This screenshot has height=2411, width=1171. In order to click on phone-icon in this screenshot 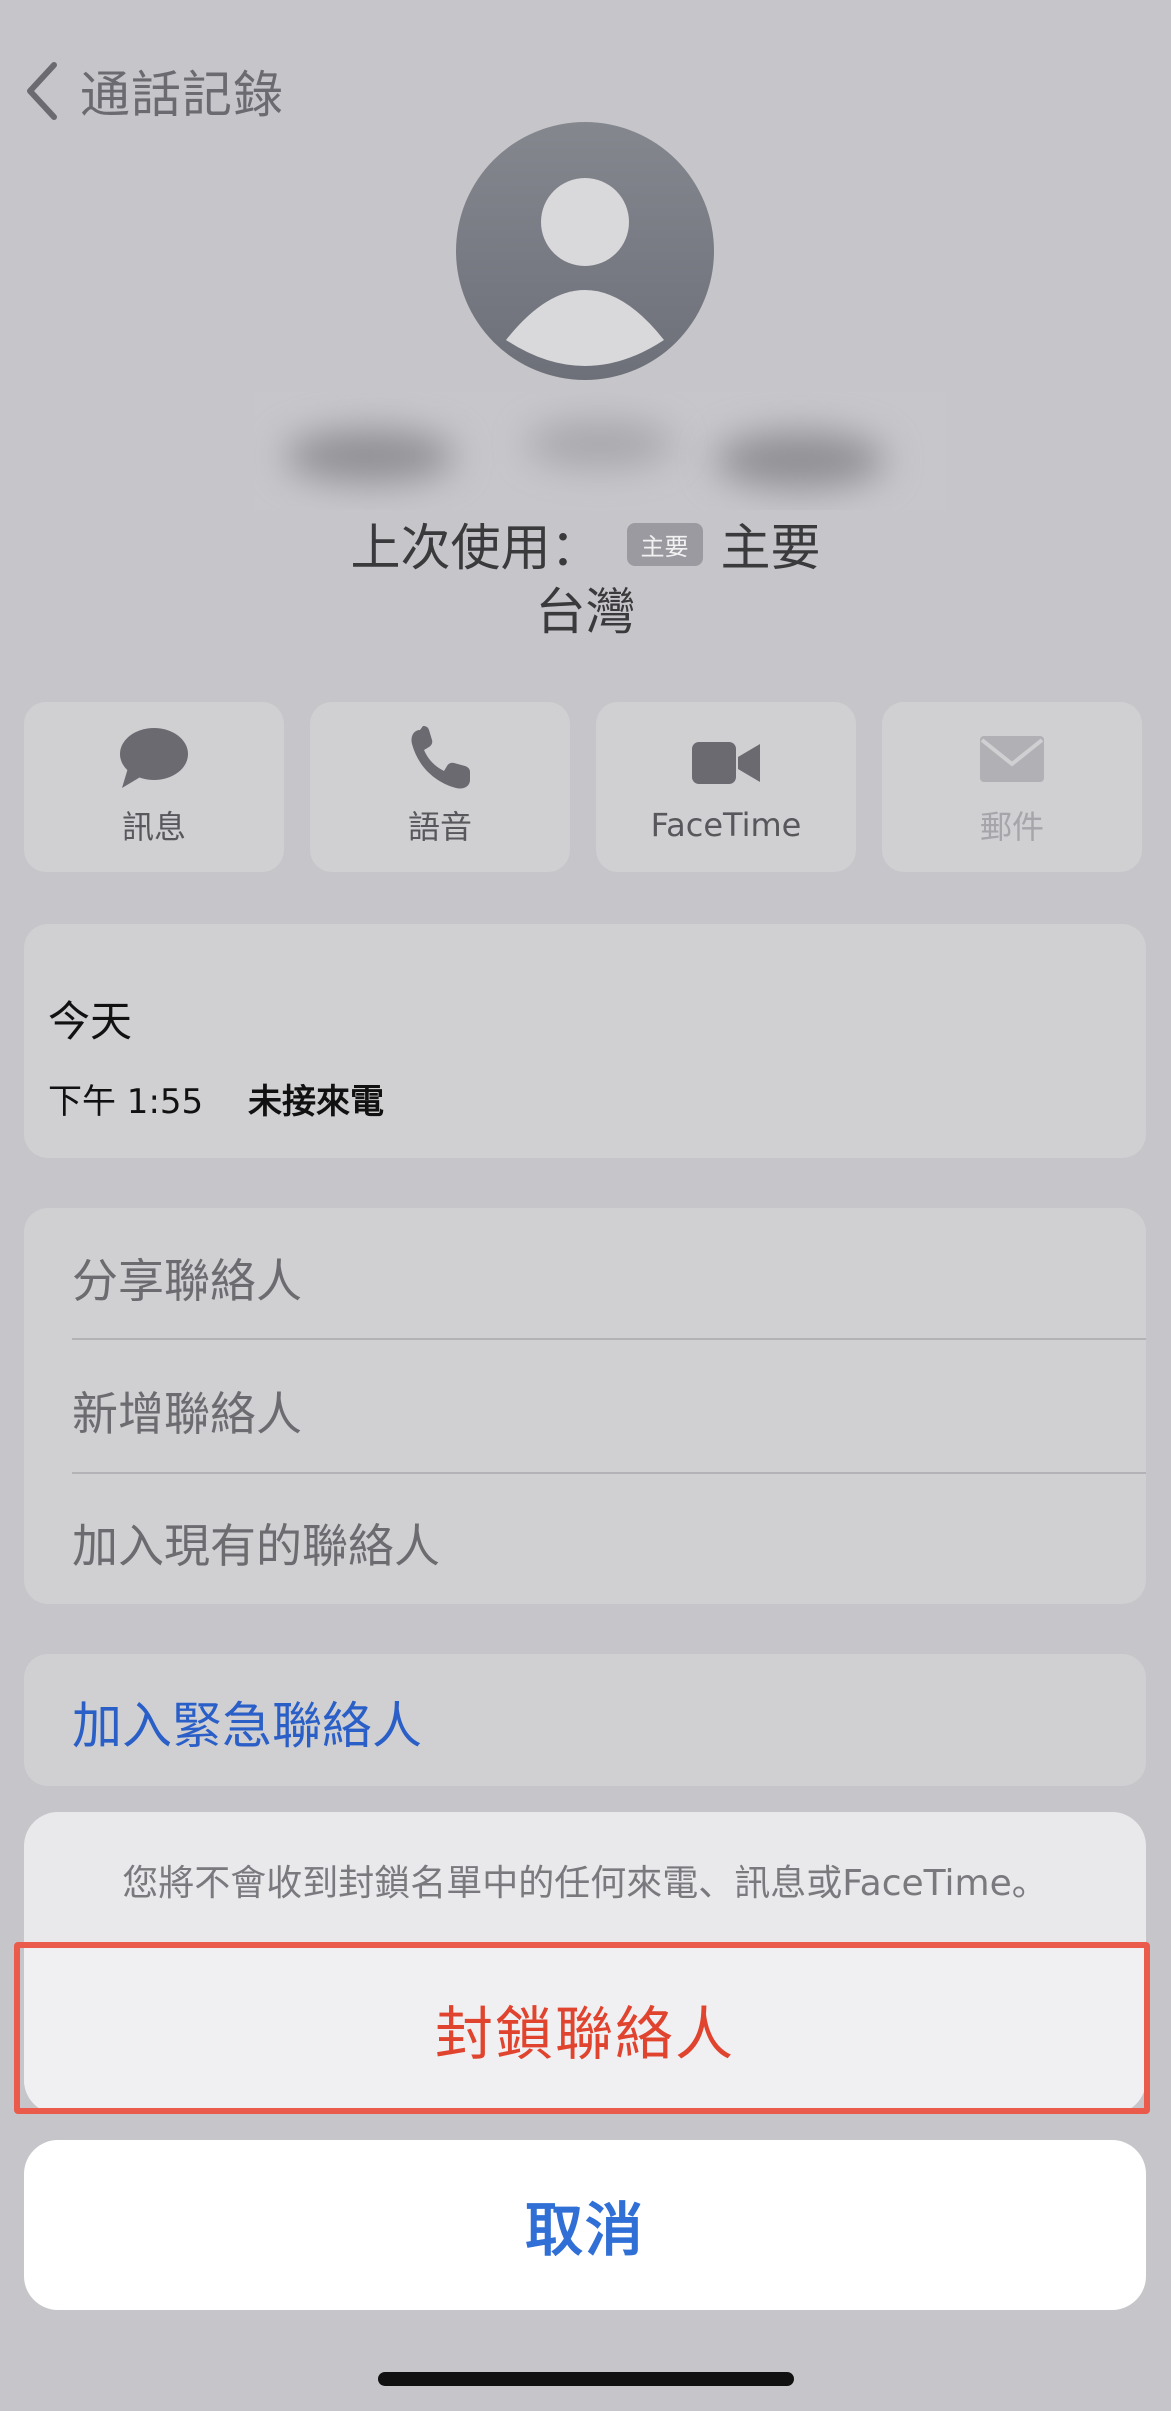, I will do `click(440, 757)`.